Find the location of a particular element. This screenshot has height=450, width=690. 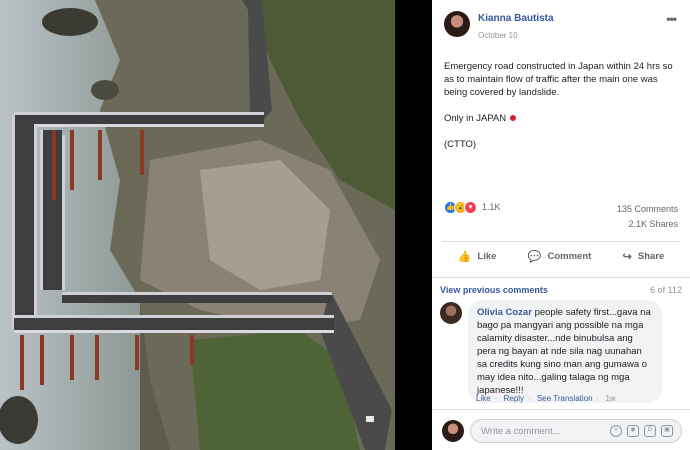

japan-flag-icon is located at coordinates (513, 118).